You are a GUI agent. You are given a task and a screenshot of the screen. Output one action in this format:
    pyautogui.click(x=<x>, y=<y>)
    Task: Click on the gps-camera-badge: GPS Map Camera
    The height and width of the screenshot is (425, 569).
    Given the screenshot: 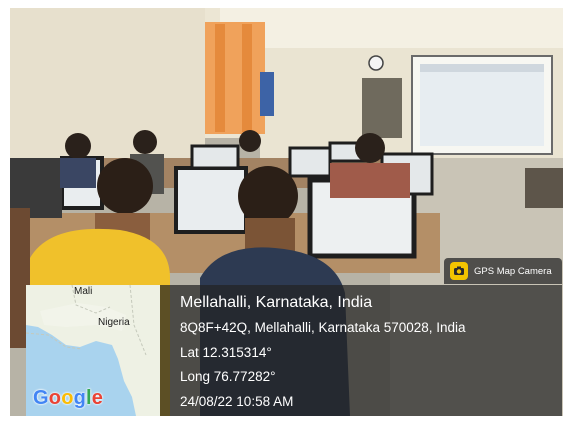 What is the action you would take?
    pyautogui.click(x=503, y=271)
    